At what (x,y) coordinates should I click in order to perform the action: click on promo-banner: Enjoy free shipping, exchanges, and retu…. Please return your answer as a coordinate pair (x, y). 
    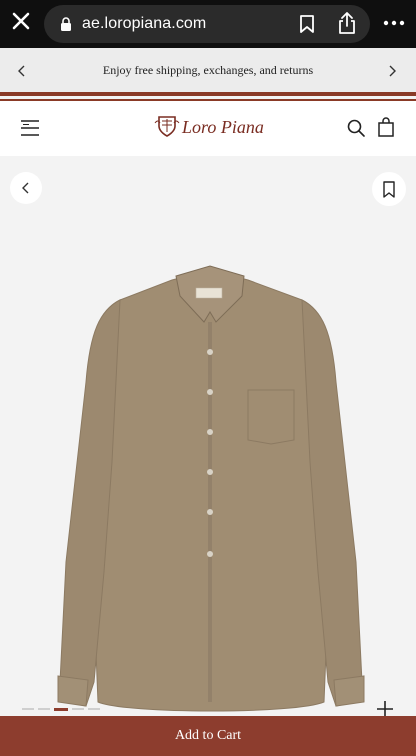
    Looking at the image, I should click on (208, 70).